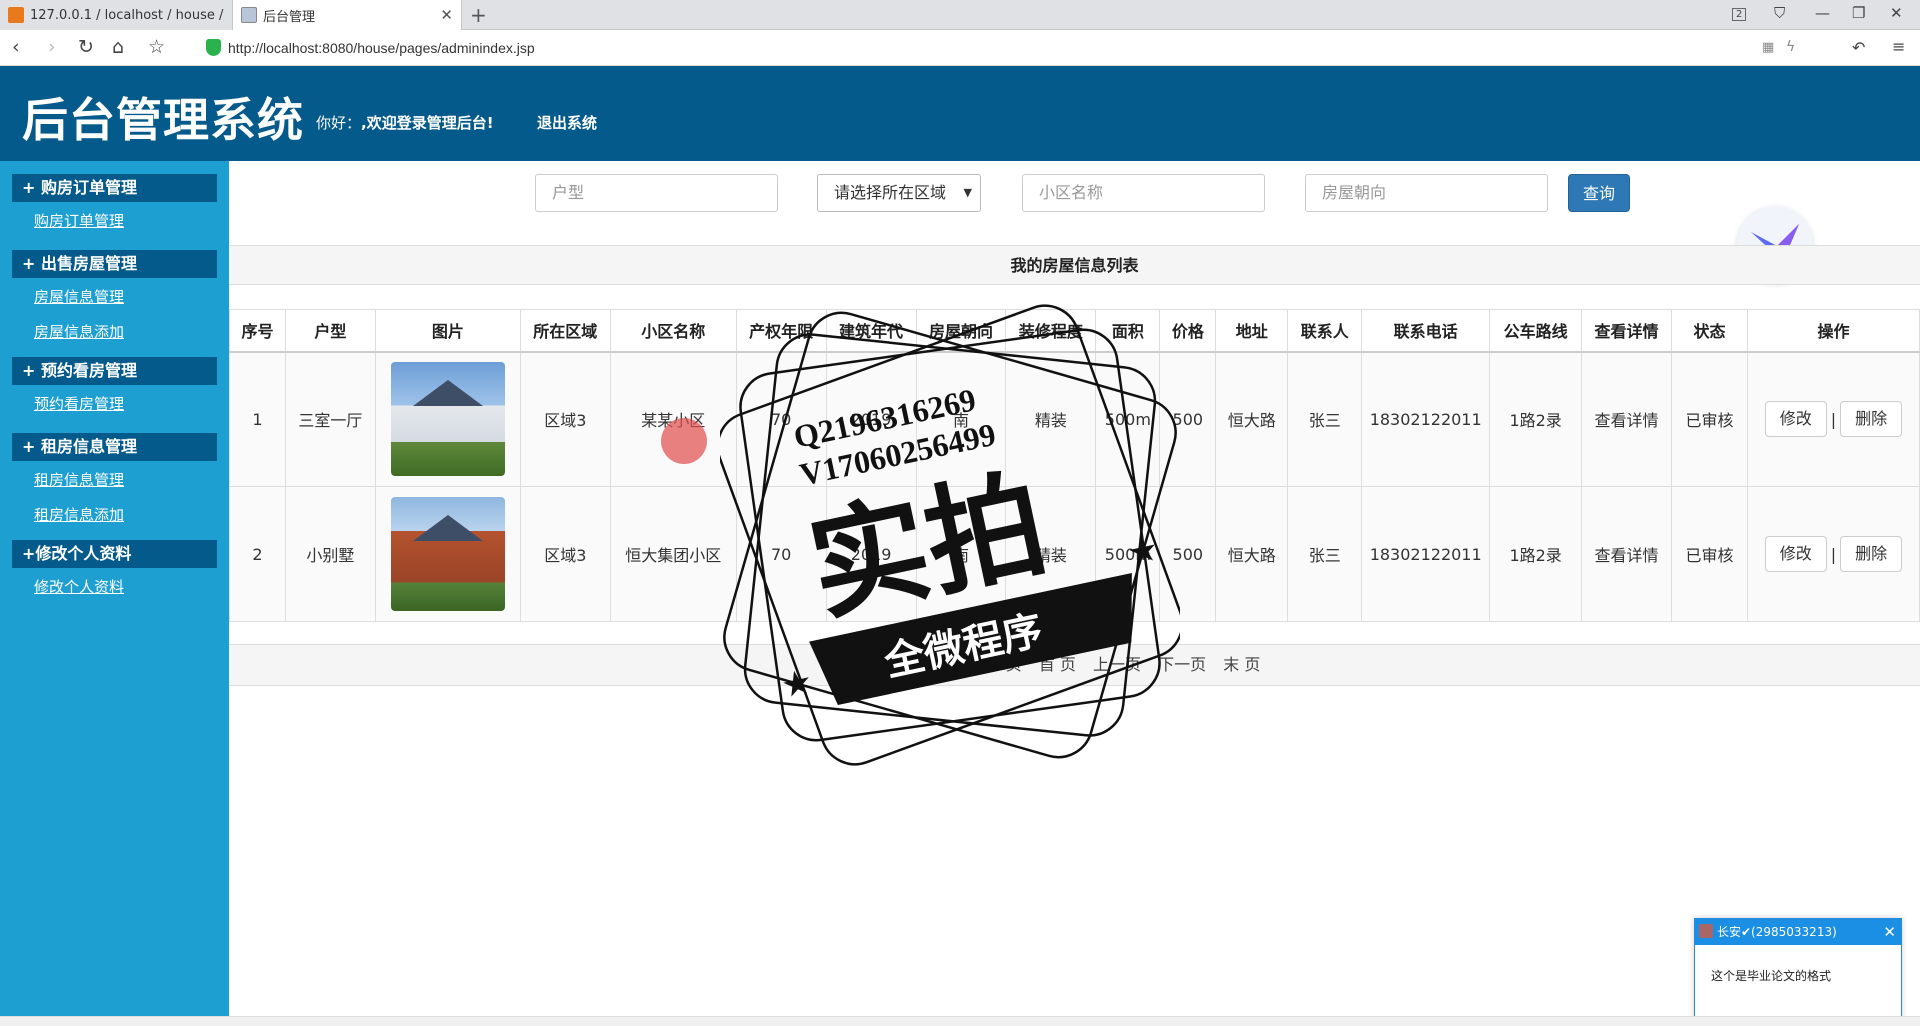 Image resolution: width=1920 pixels, height=1026 pixels. What do you see at coordinates (114, 371) in the screenshot?
I see `sidebar-section-viewing: + 预约看房管理` at bounding box center [114, 371].